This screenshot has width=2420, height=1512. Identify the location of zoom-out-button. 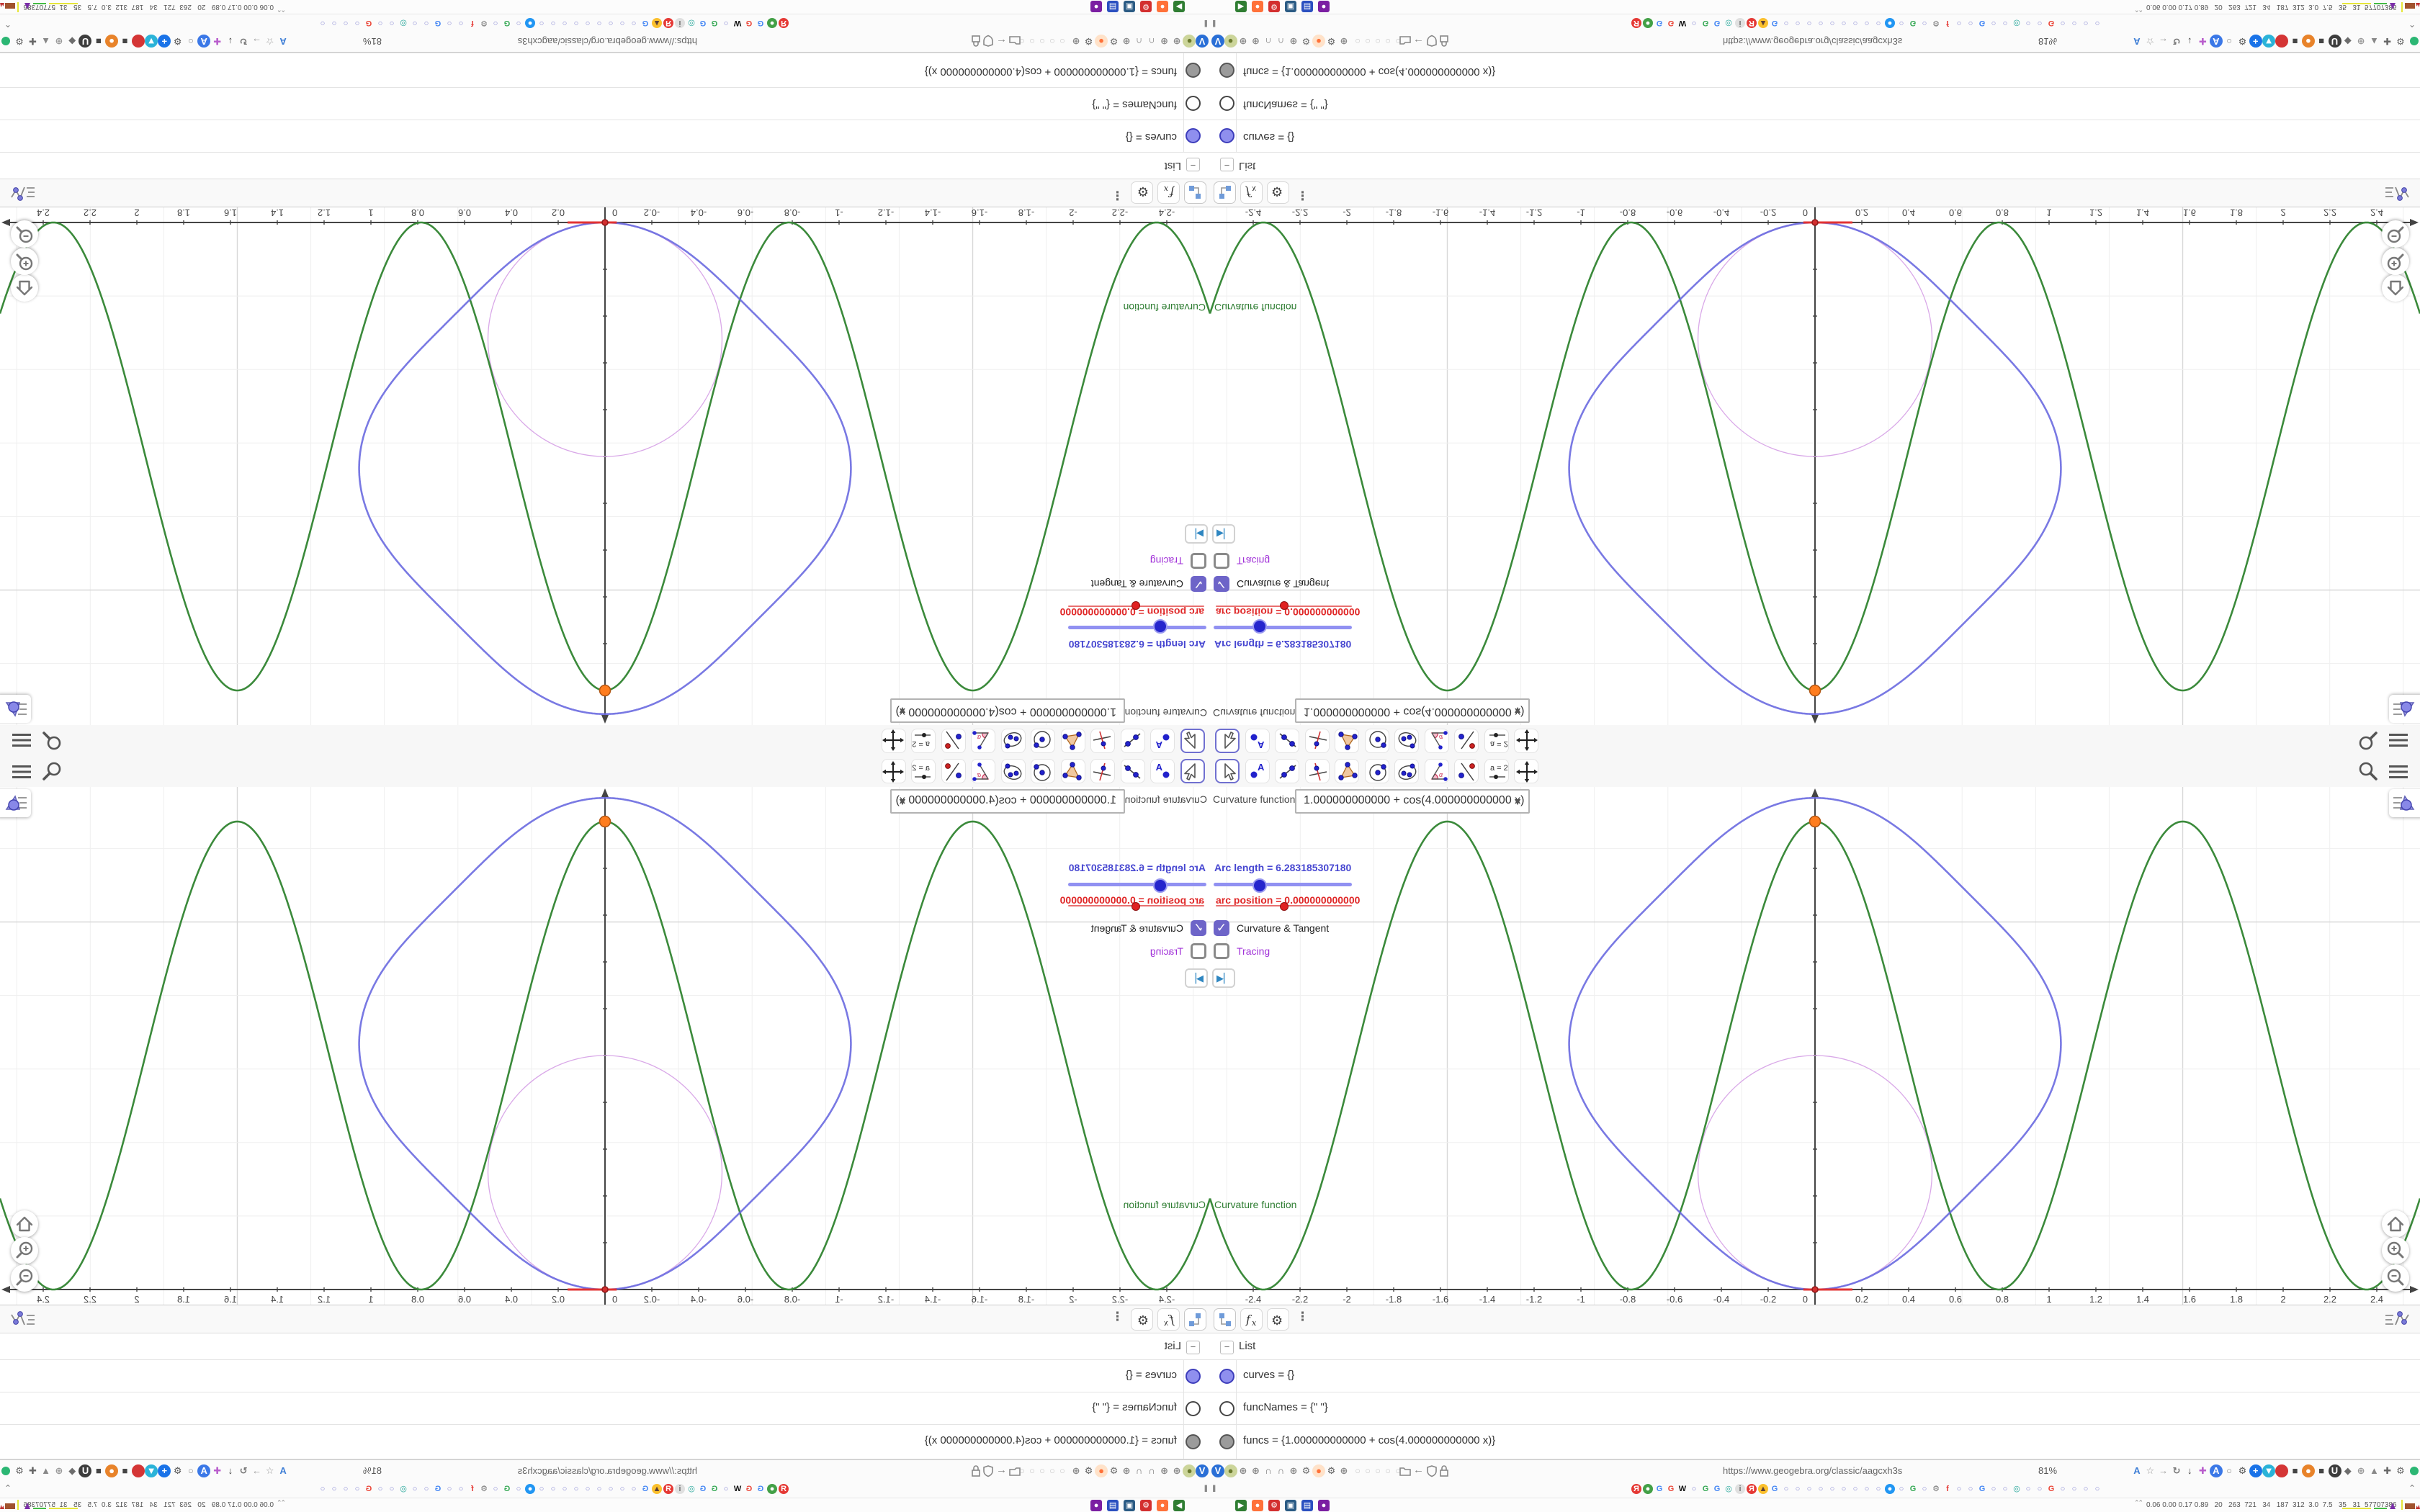
(2395, 1278).